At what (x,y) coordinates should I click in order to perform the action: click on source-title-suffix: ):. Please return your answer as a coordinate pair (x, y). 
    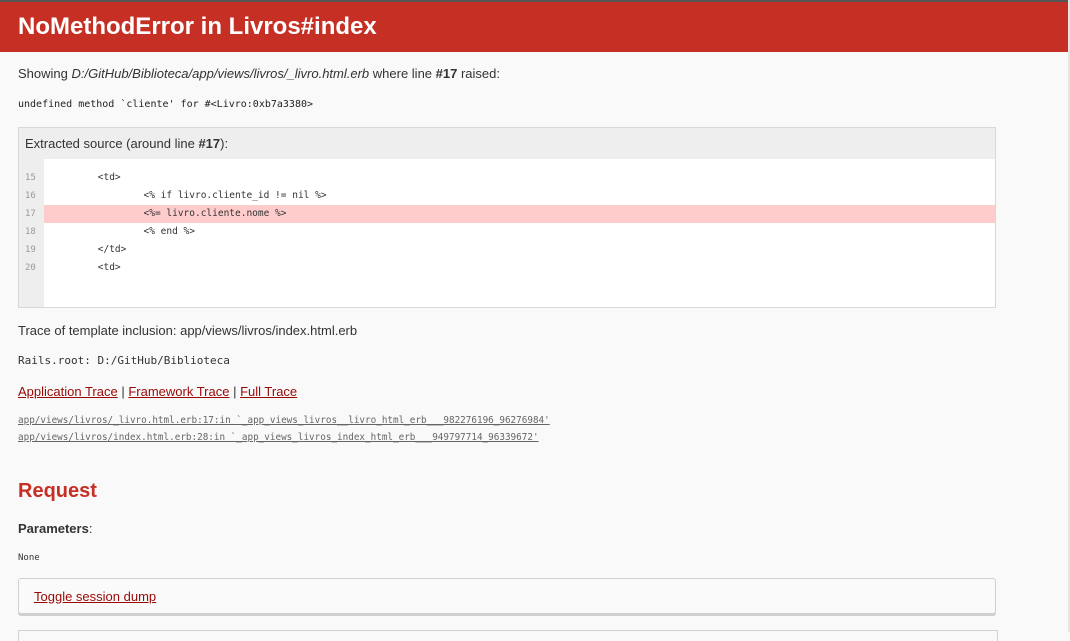
    Looking at the image, I should click on (224, 143).